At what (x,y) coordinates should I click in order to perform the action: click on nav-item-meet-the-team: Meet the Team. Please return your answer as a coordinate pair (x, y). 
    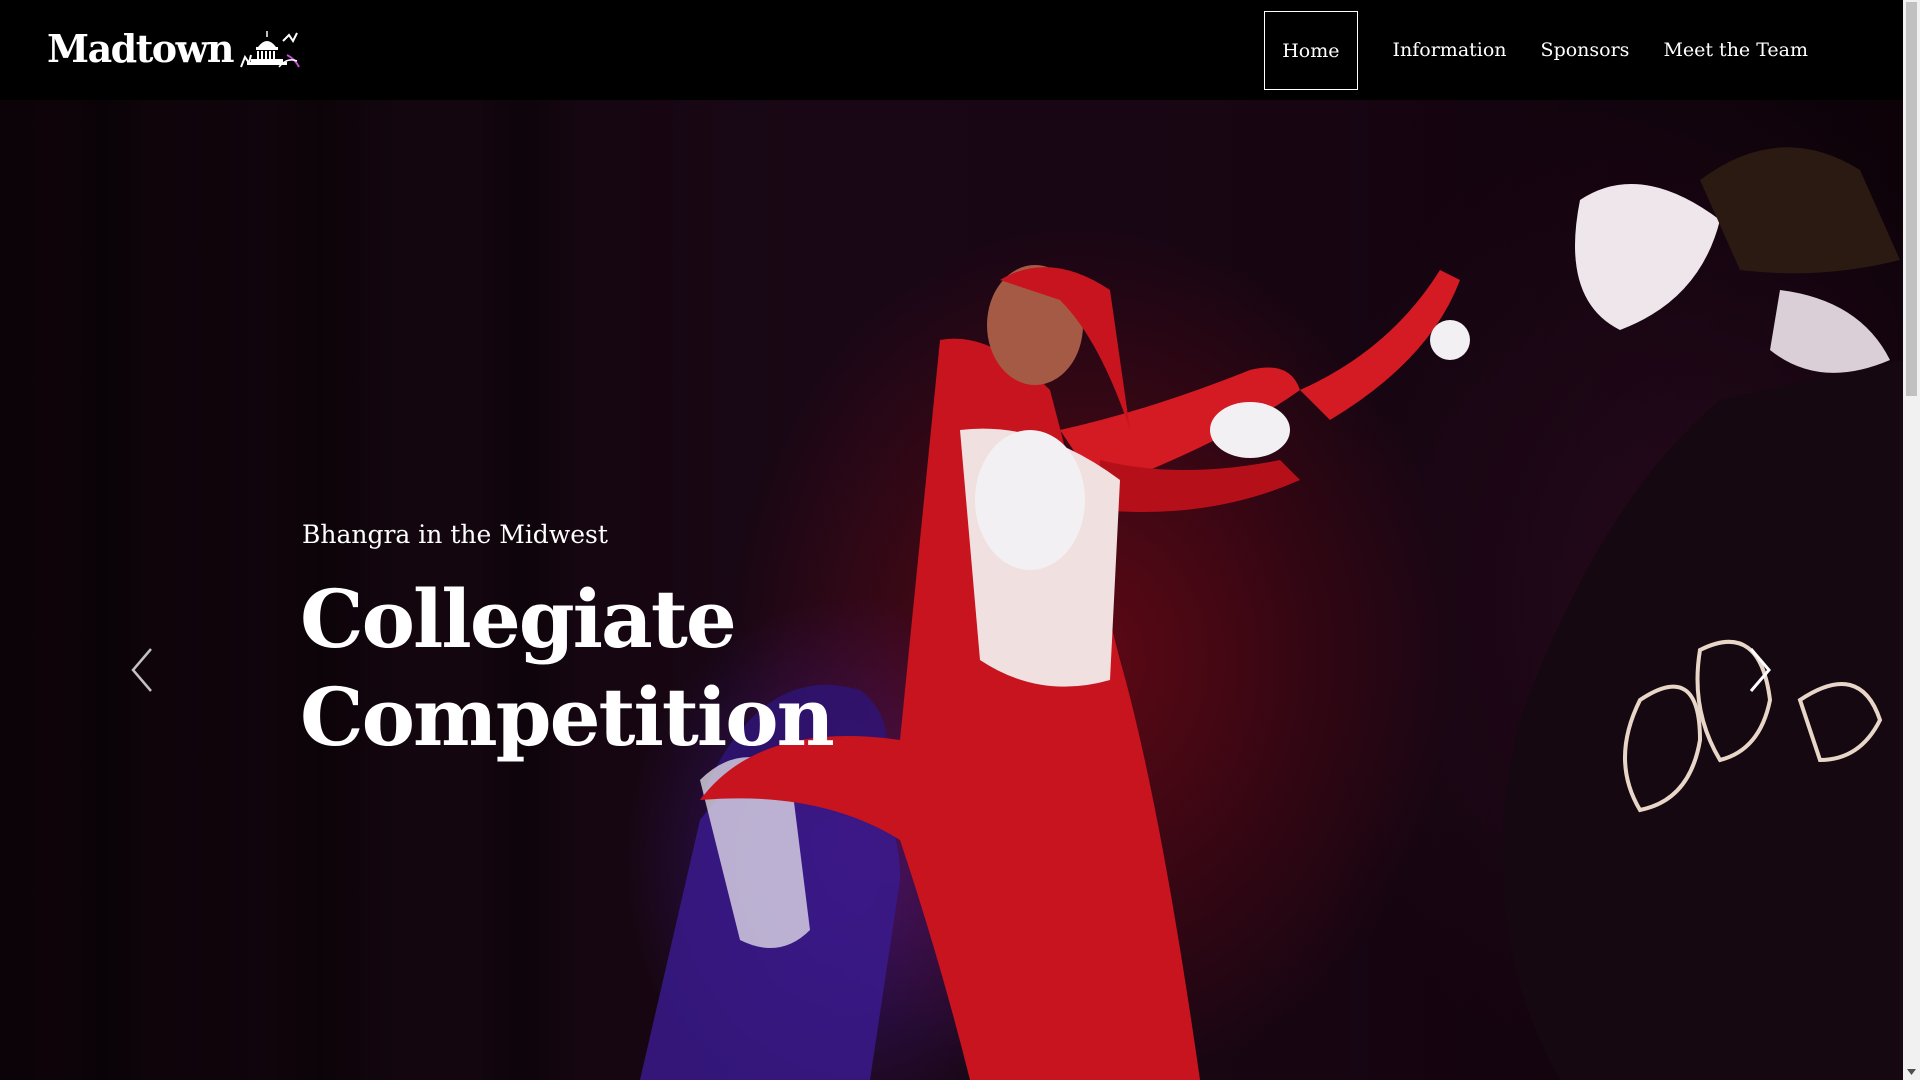
    Looking at the image, I should click on (1735, 50).